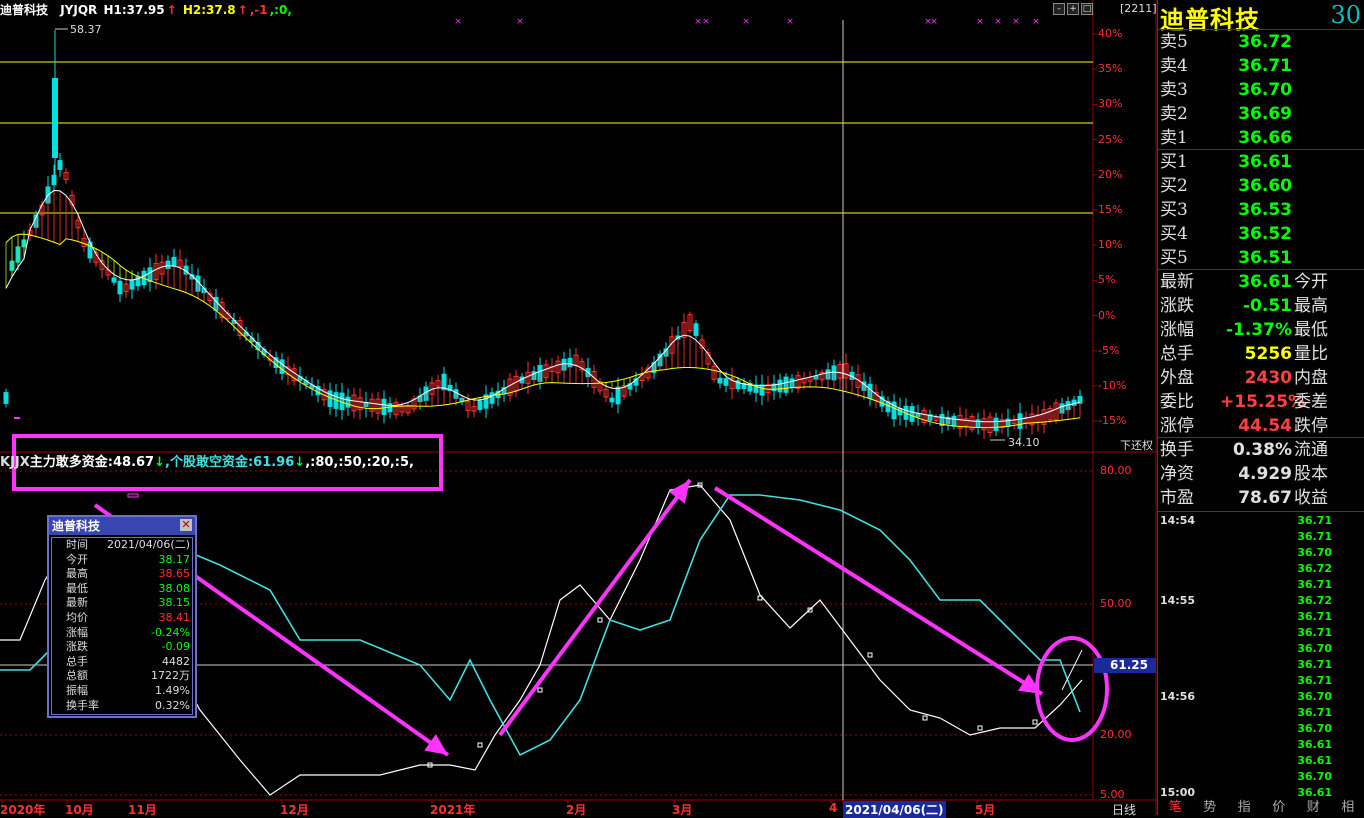  What do you see at coordinates (1313, 807) in the screenshot?
I see `quote-tab: 财` at bounding box center [1313, 807].